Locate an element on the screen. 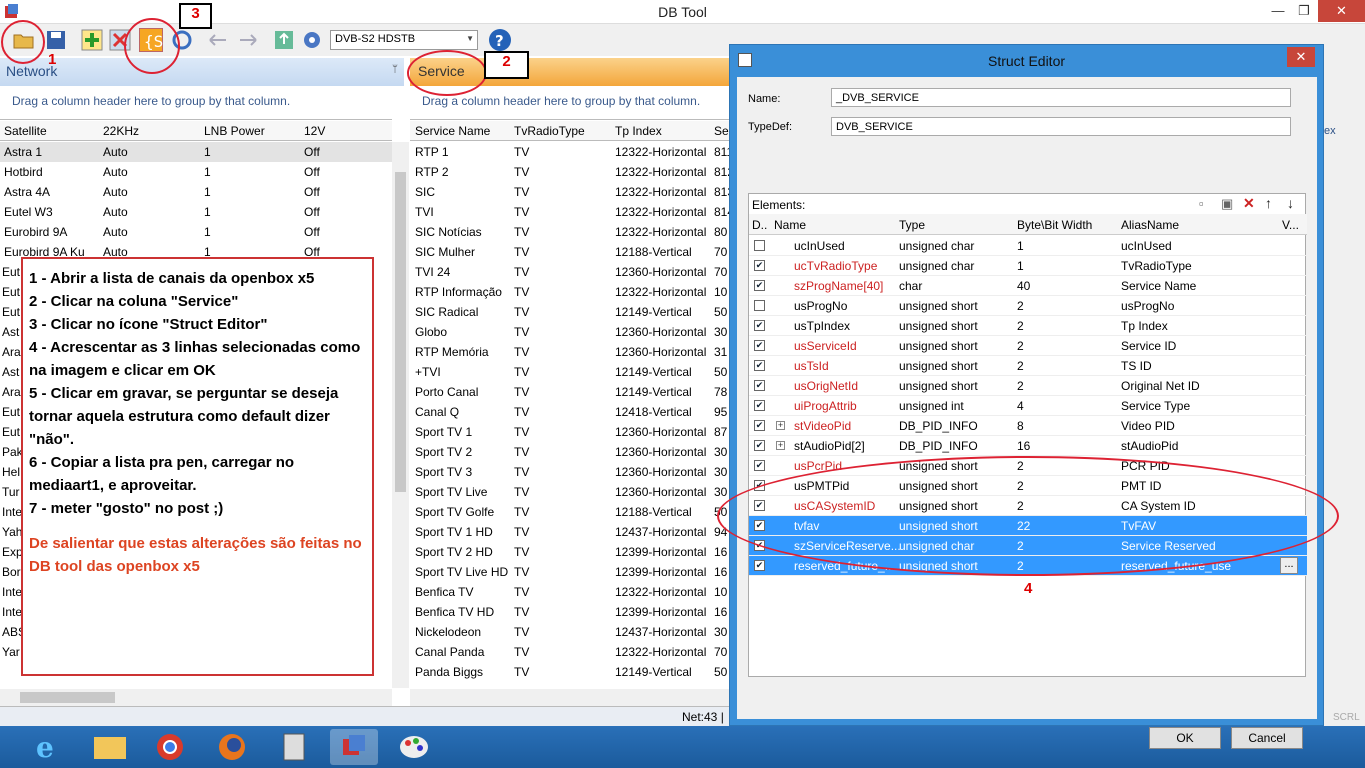  chrome-icon is located at coordinates (170, 747).